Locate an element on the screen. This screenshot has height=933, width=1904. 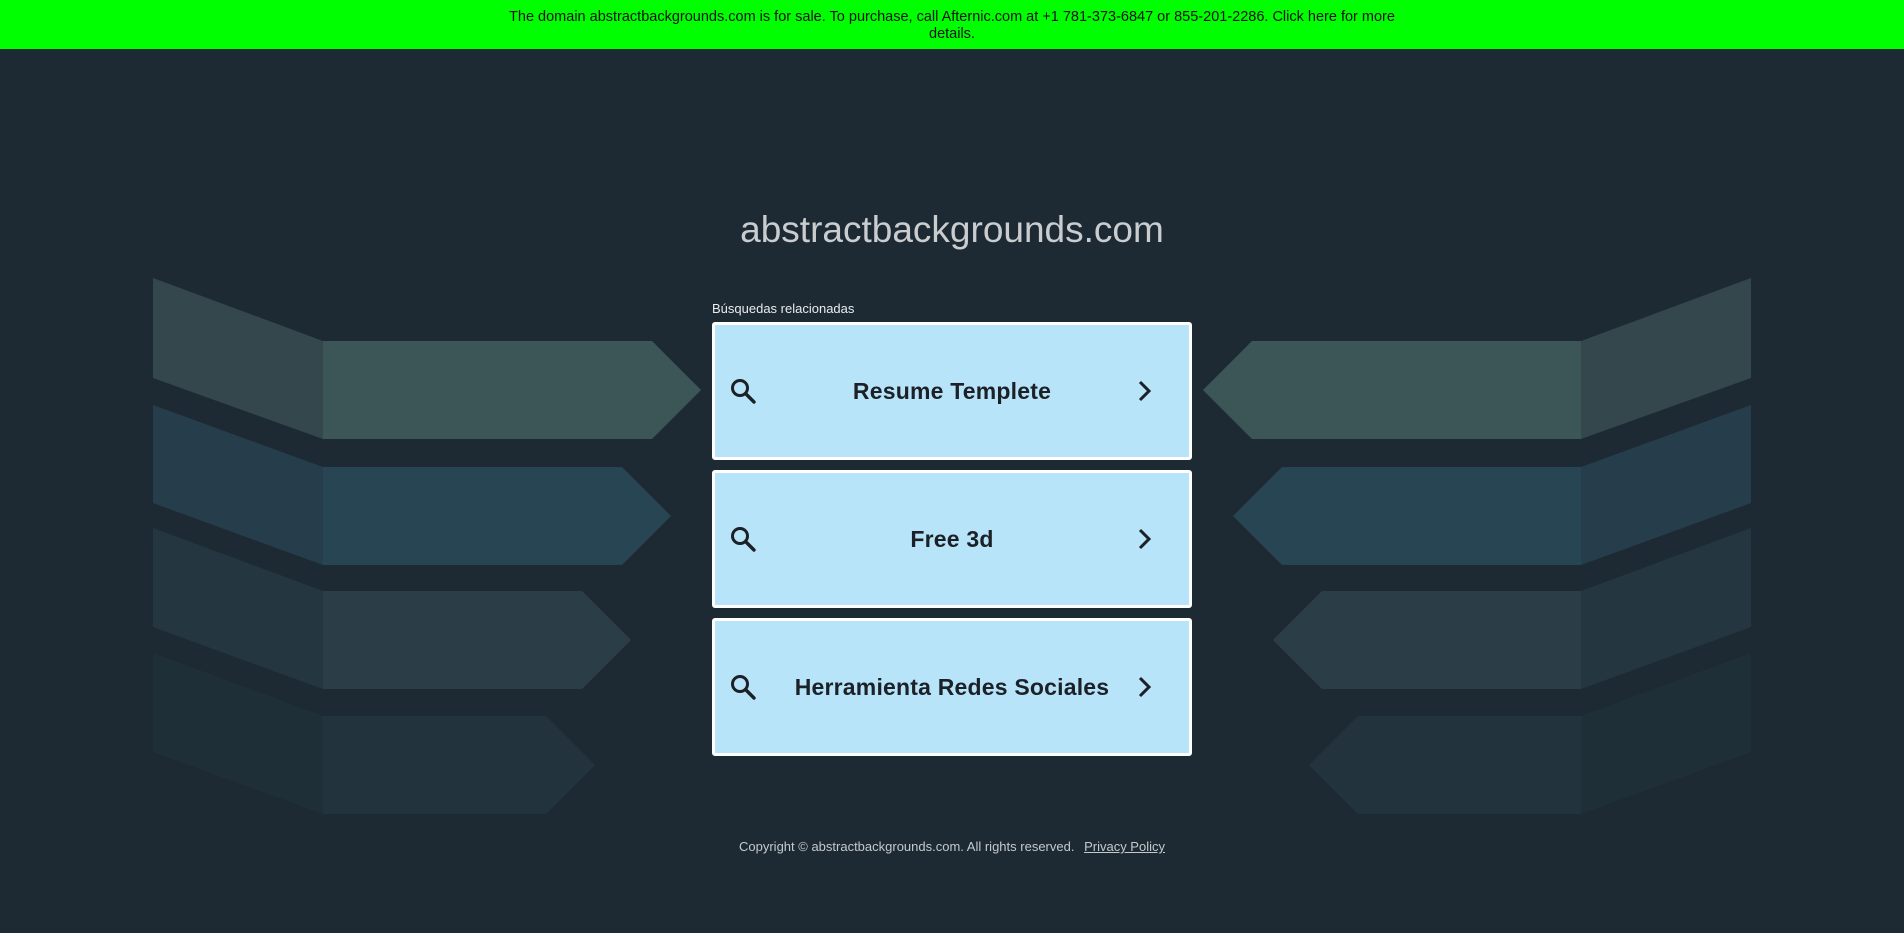
related-search-label: Free 3d is located at coordinates (952, 538).